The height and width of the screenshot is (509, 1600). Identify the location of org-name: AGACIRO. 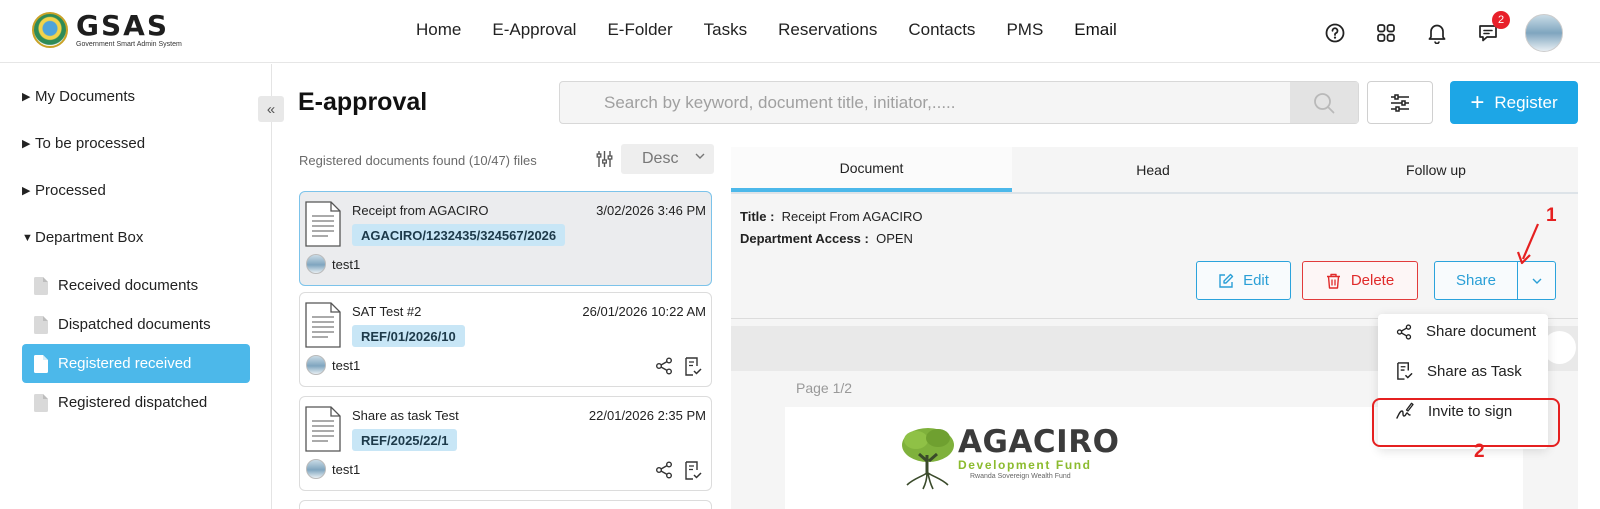
(1039, 442).